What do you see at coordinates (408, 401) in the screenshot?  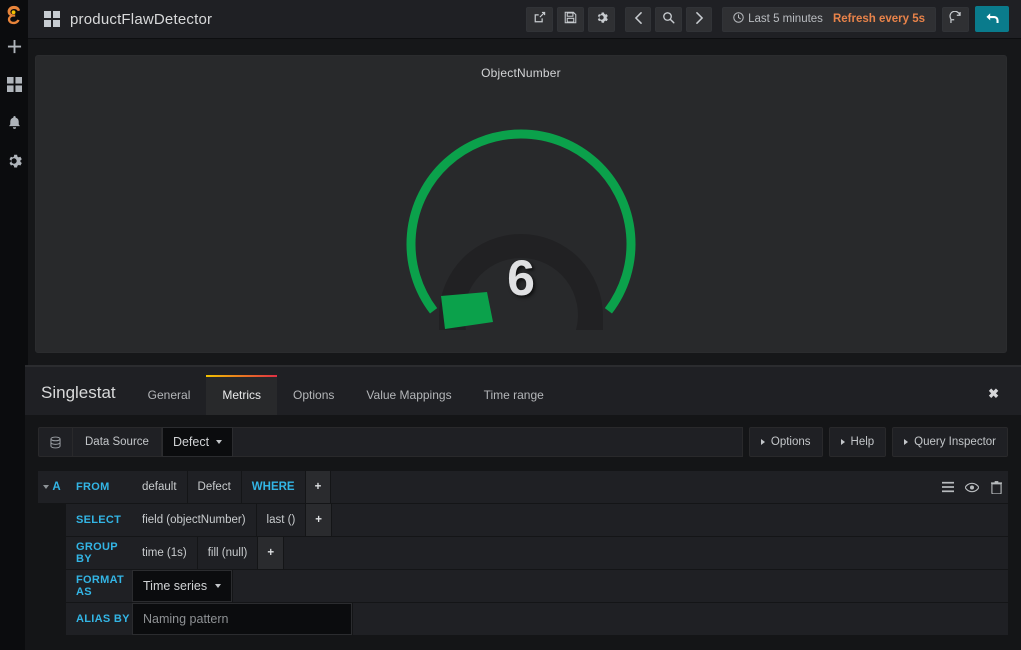 I see `tab-value-mappings: Value Mappings` at bounding box center [408, 401].